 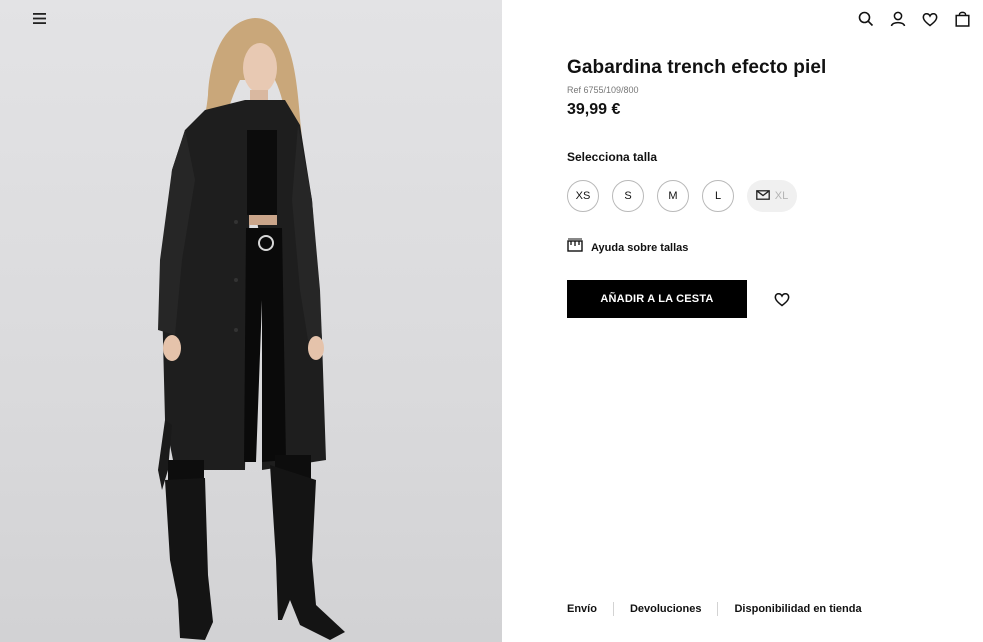 What do you see at coordinates (612, 157) in the screenshot?
I see `size-selector-label: Selecciona talla` at bounding box center [612, 157].